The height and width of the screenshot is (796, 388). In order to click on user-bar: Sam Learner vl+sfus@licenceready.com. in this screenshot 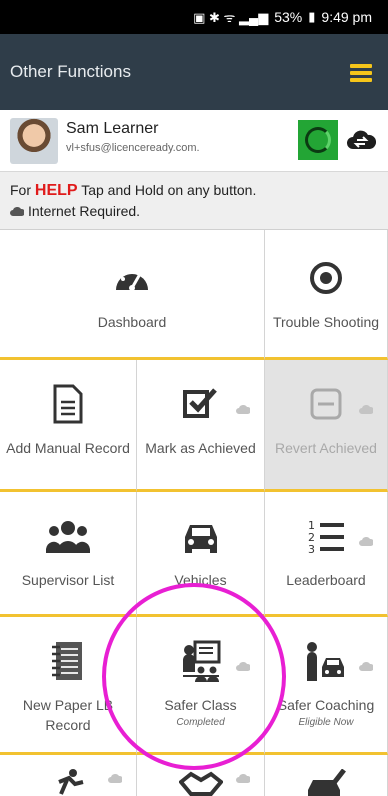, I will do `click(194, 141)`.